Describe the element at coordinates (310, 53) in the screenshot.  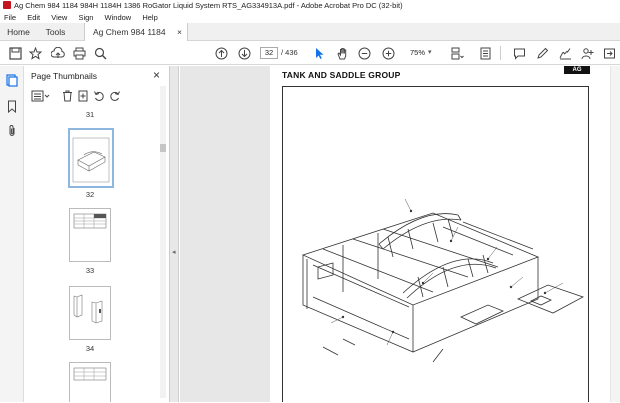
I see `main-toolbar: 32 / 436 75% ▾` at that location.